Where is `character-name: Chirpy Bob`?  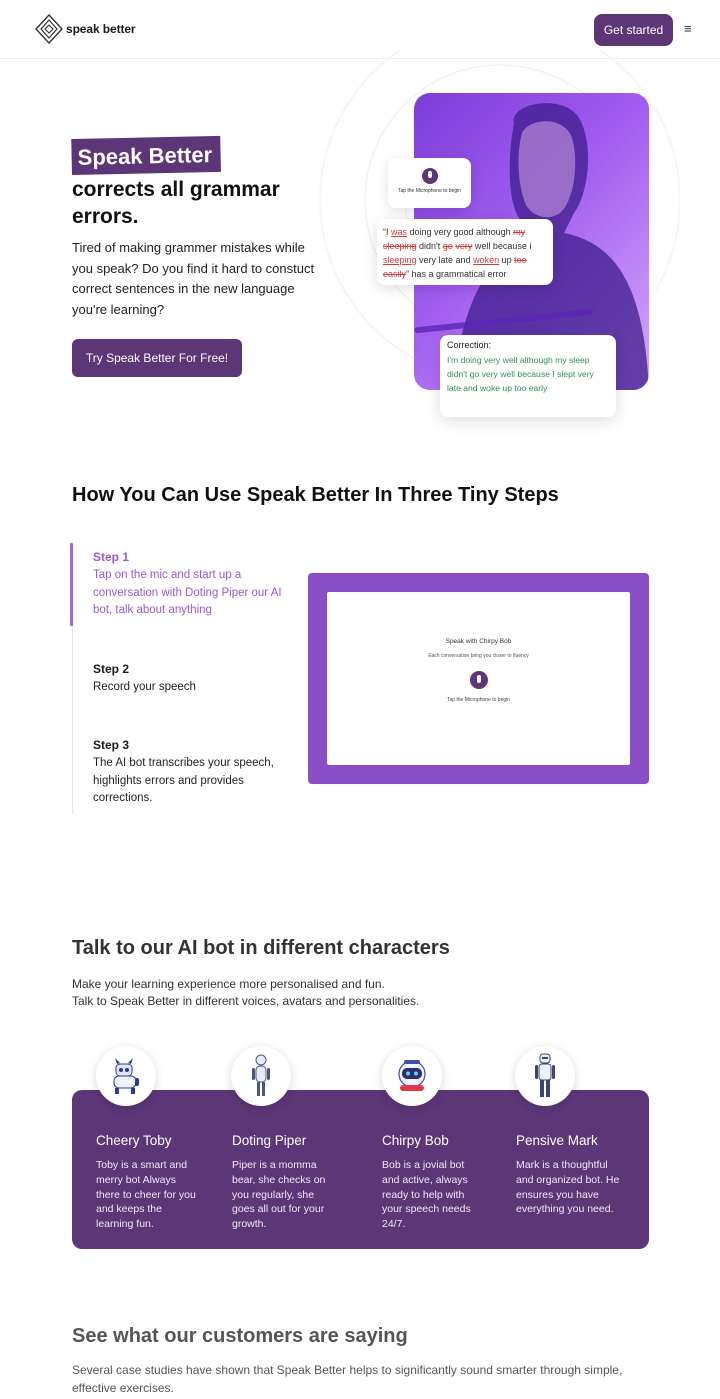 character-name: Chirpy Bob is located at coordinates (415, 1140).